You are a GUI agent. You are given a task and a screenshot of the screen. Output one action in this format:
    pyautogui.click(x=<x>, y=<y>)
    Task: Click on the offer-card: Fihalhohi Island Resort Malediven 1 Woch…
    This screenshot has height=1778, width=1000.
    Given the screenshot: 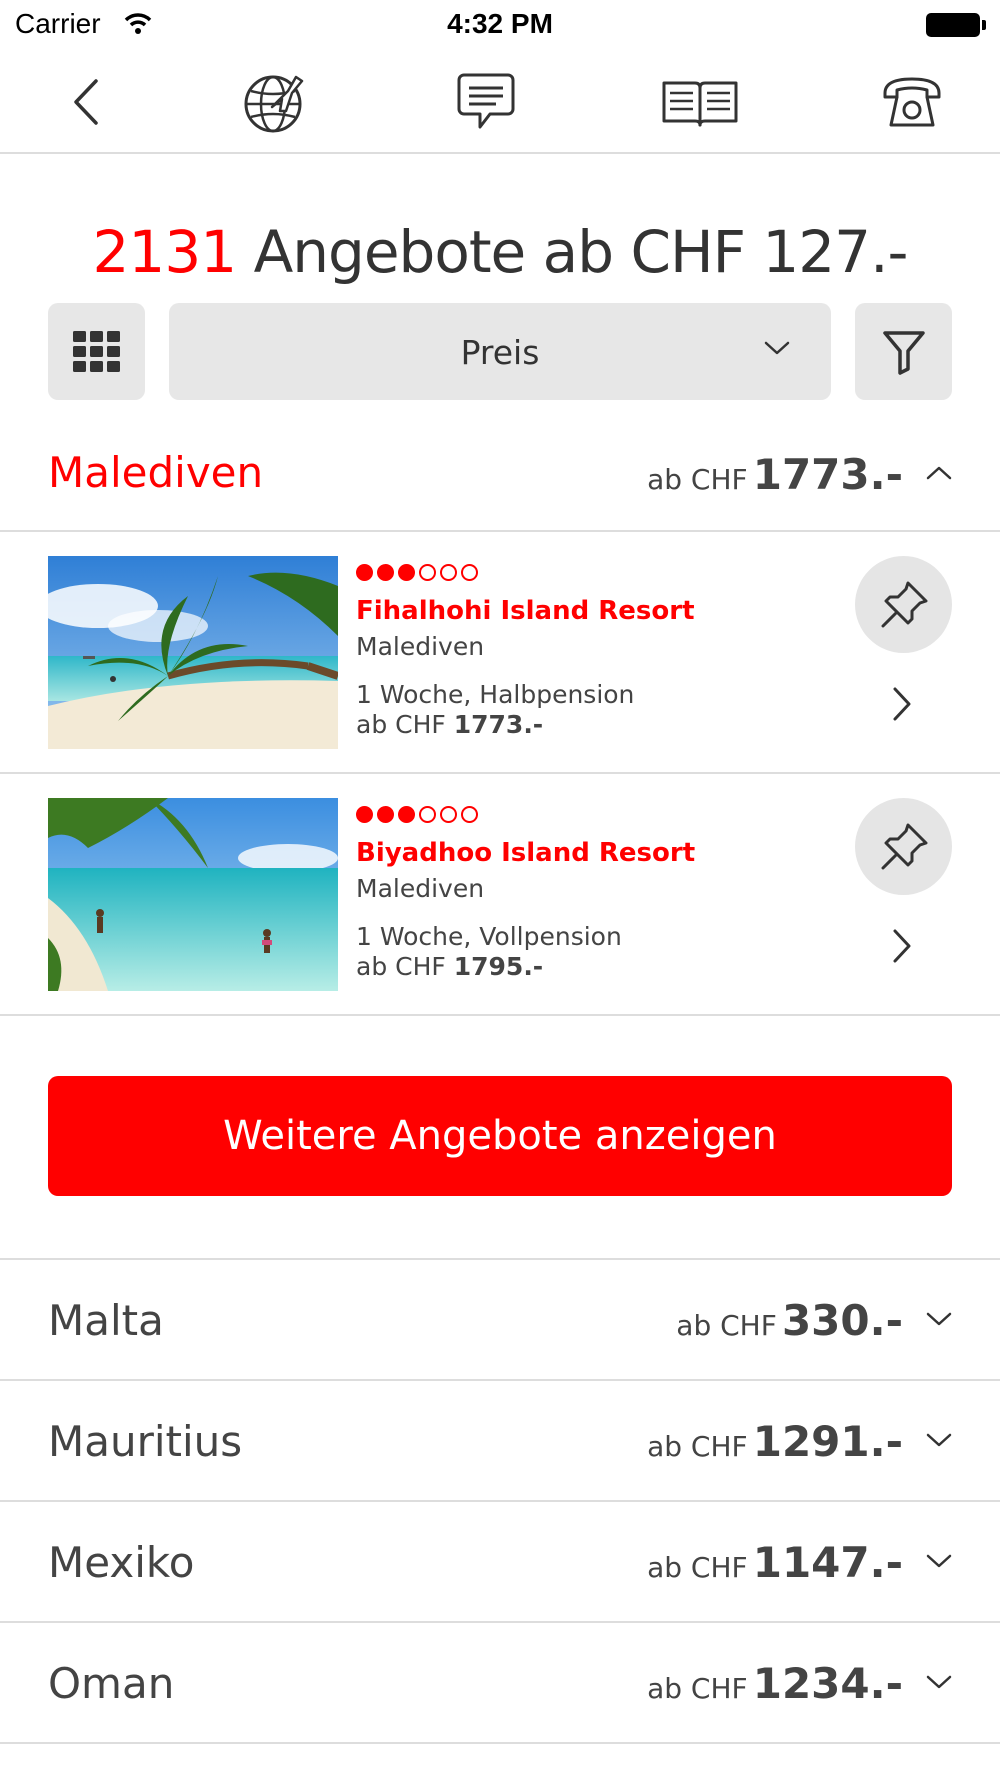 What is the action you would take?
    pyautogui.click(x=500, y=653)
    